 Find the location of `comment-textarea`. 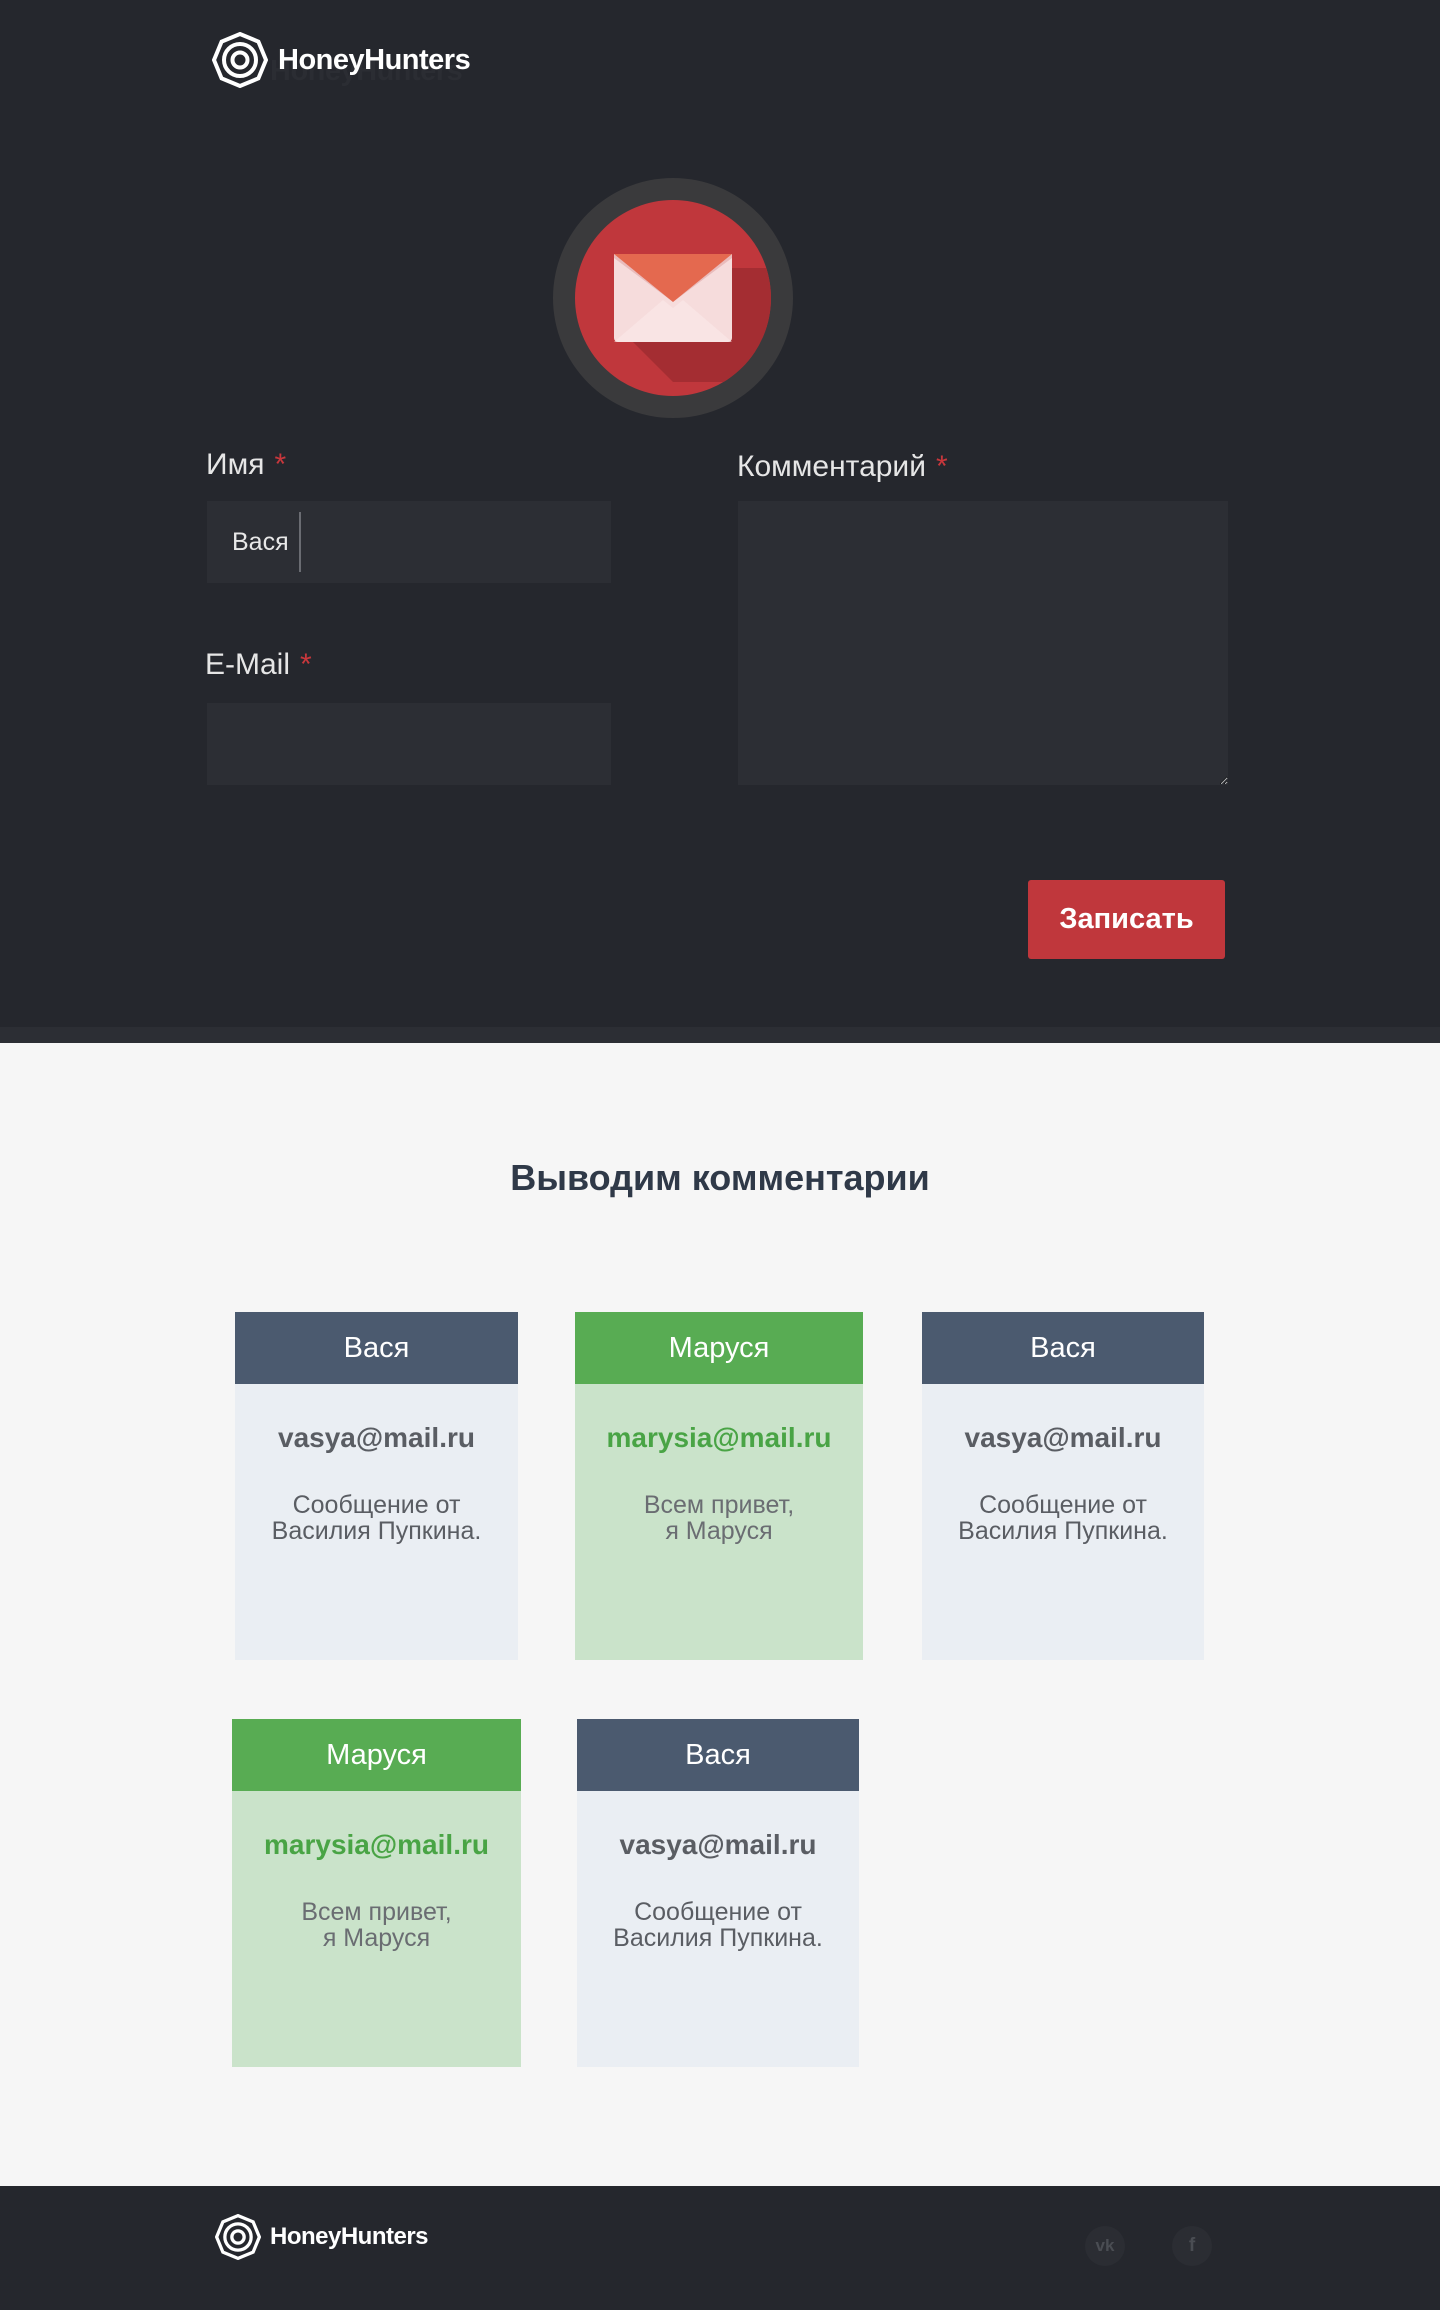

comment-textarea is located at coordinates (983, 643).